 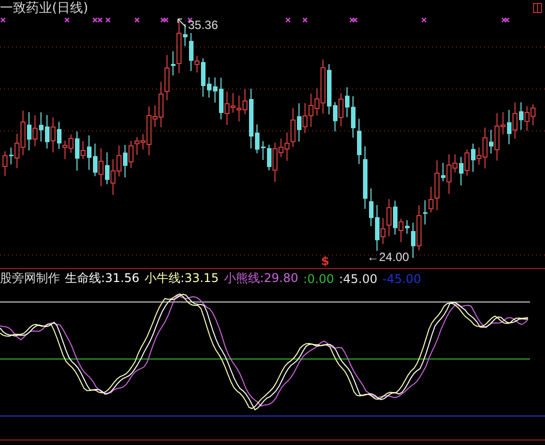 I want to click on signal-mark: $, so click(x=325, y=261).